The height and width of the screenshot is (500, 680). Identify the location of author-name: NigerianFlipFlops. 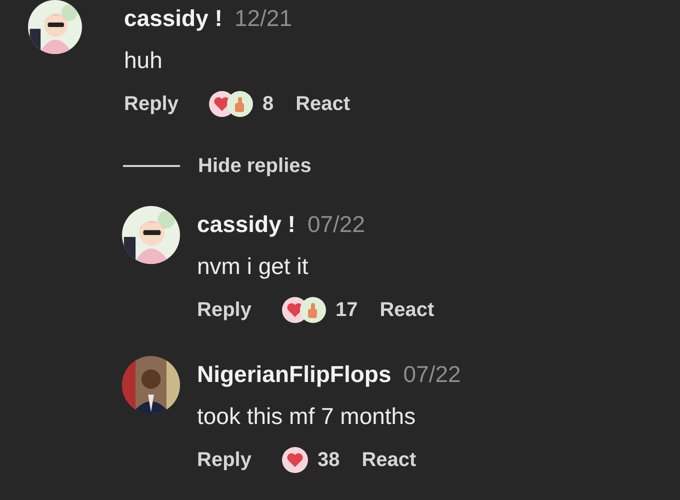
(294, 374).